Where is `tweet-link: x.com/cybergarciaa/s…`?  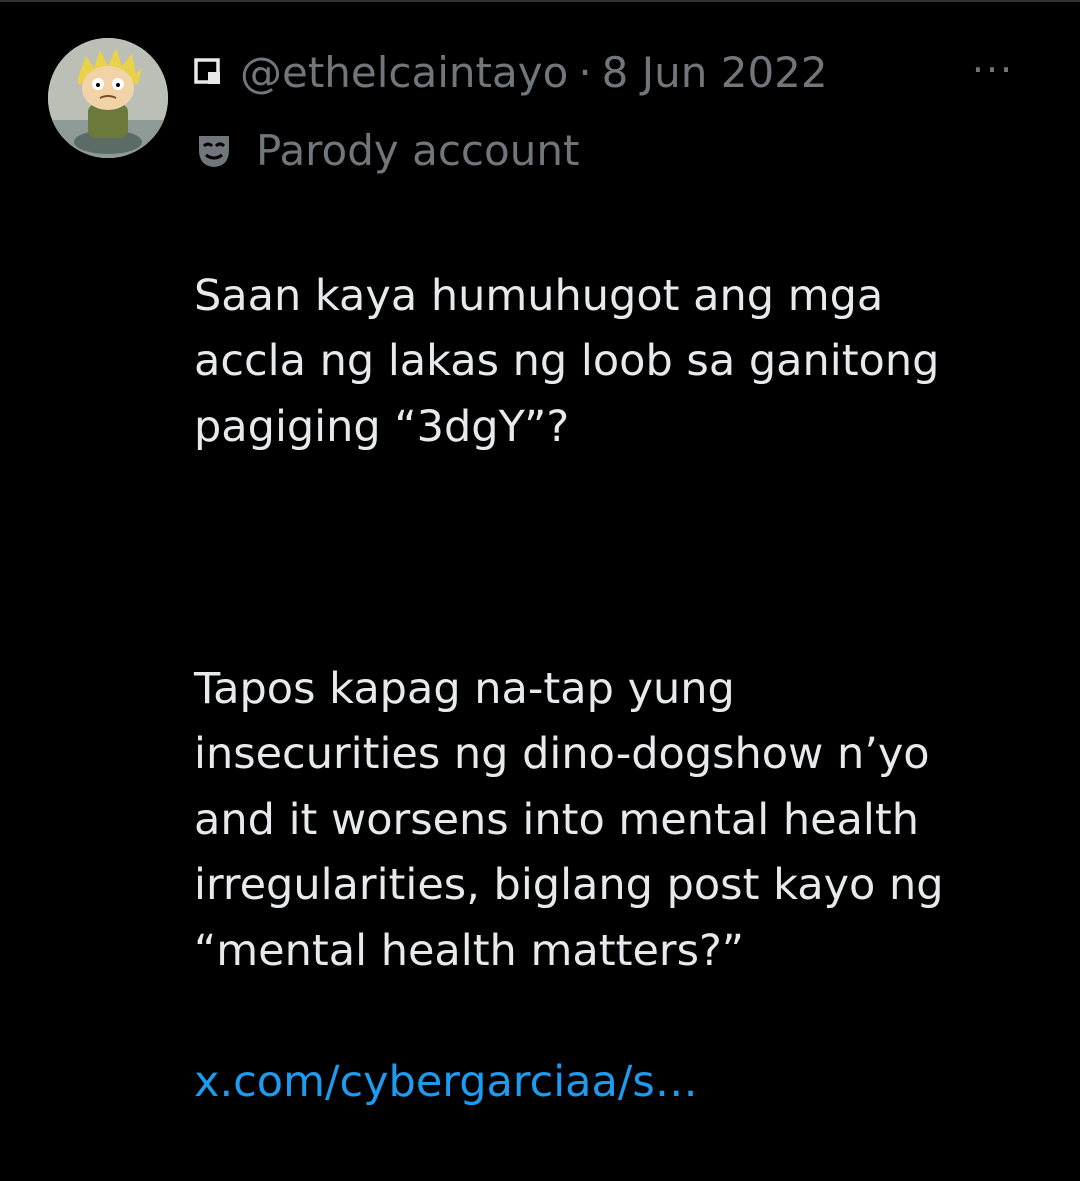
tweet-link: x.com/cybergarciaa/s… is located at coordinates (446, 1082).